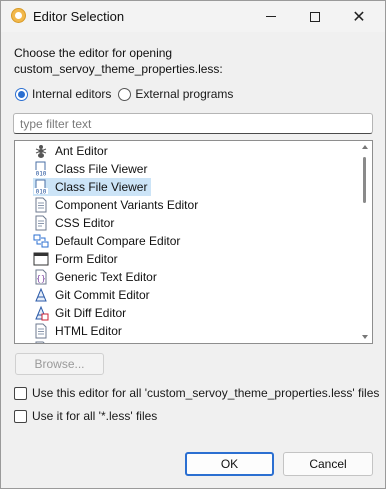 This screenshot has width=386, height=489. I want to click on editor-list-item: Default Compare Editor, so click(108, 241).